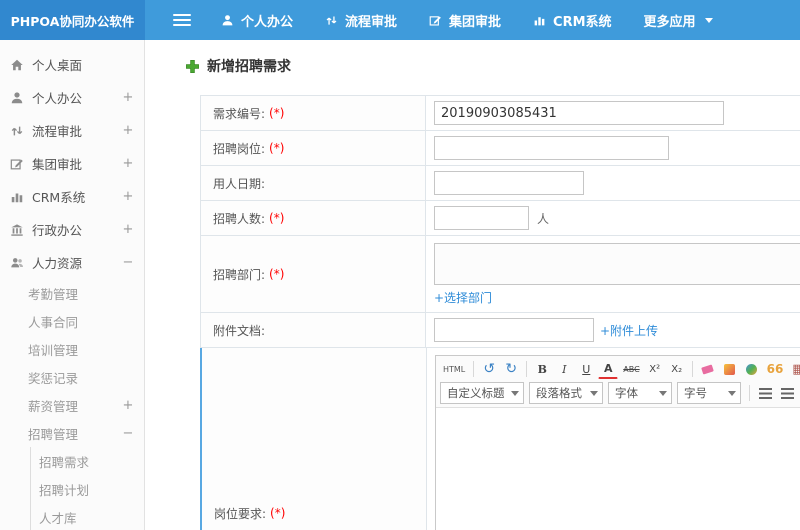  Describe the element at coordinates (53, 350) in the screenshot. I see `sidebar-item-label: 培训管理` at that location.